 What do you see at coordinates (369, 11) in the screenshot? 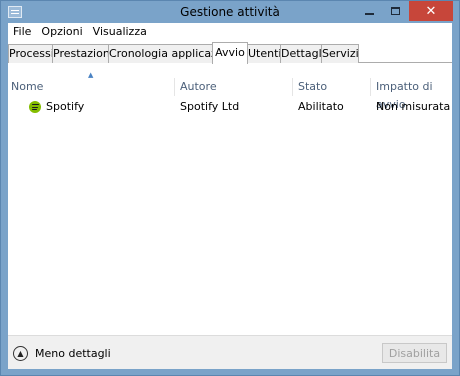
I see `minimize-button` at bounding box center [369, 11].